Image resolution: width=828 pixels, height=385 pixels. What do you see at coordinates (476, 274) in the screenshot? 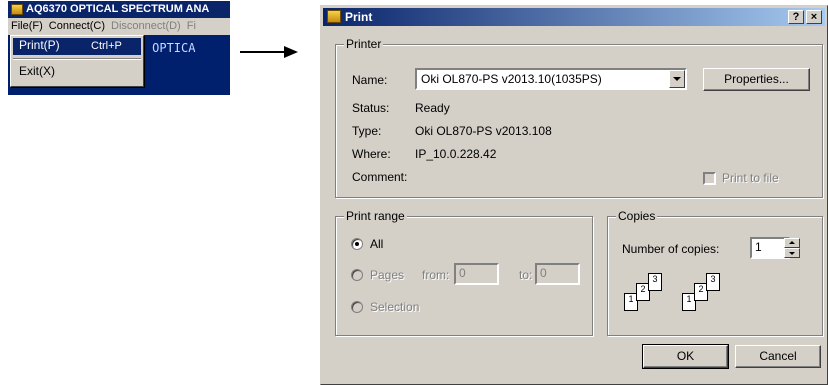
I see `from-field: 0` at bounding box center [476, 274].